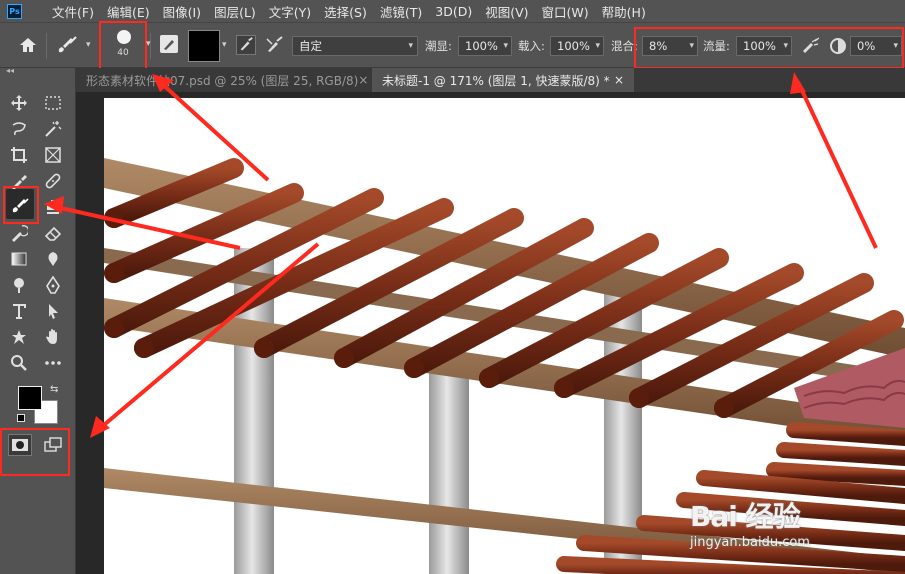 Image resolution: width=905 pixels, height=574 pixels. I want to click on history-brush-icon, so click(19, 233).